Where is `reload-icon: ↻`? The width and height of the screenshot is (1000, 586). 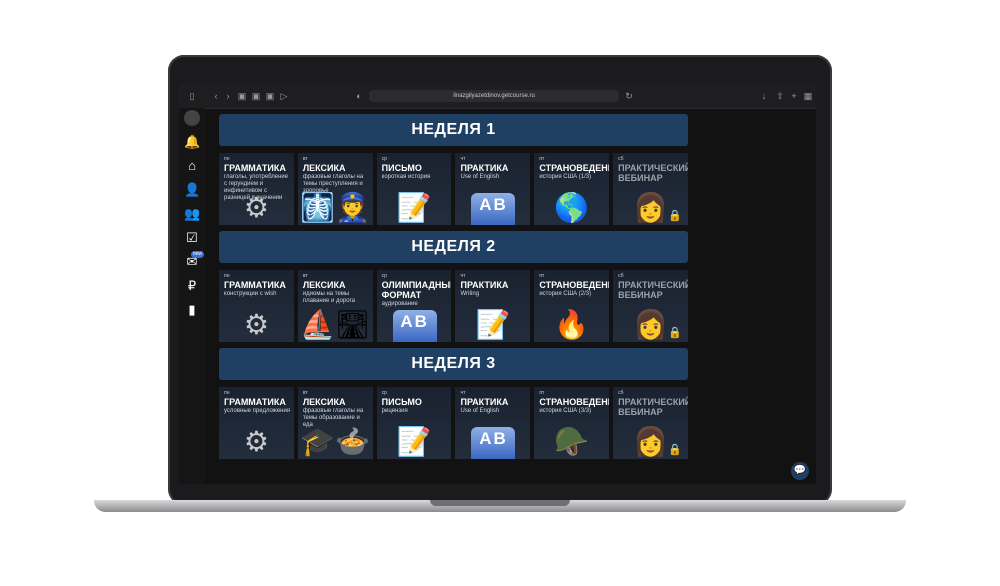
reload-icon: ↻ is located at coordinates (629, 96).